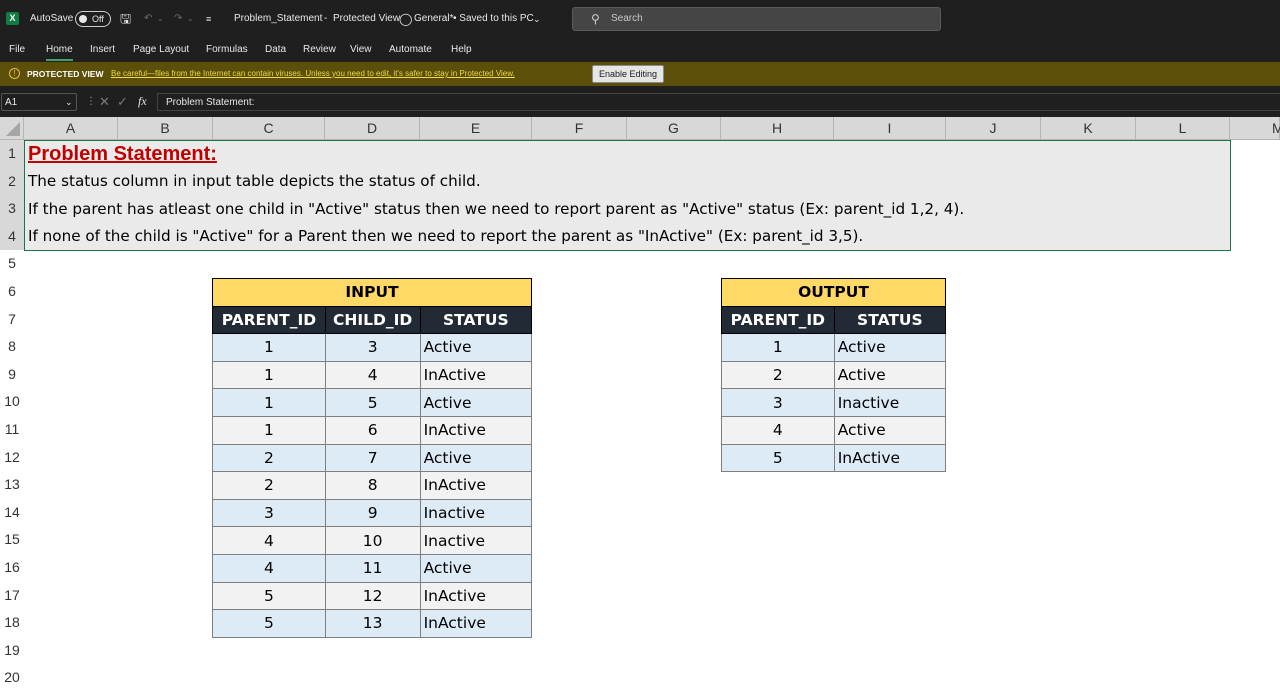 Image resolution: width=1280 pixels, height=689 pixels. What do you see at coordinates (12, 457) in the screenshot?
I see `row-header-12: 12` at bounding box center [12, 457].